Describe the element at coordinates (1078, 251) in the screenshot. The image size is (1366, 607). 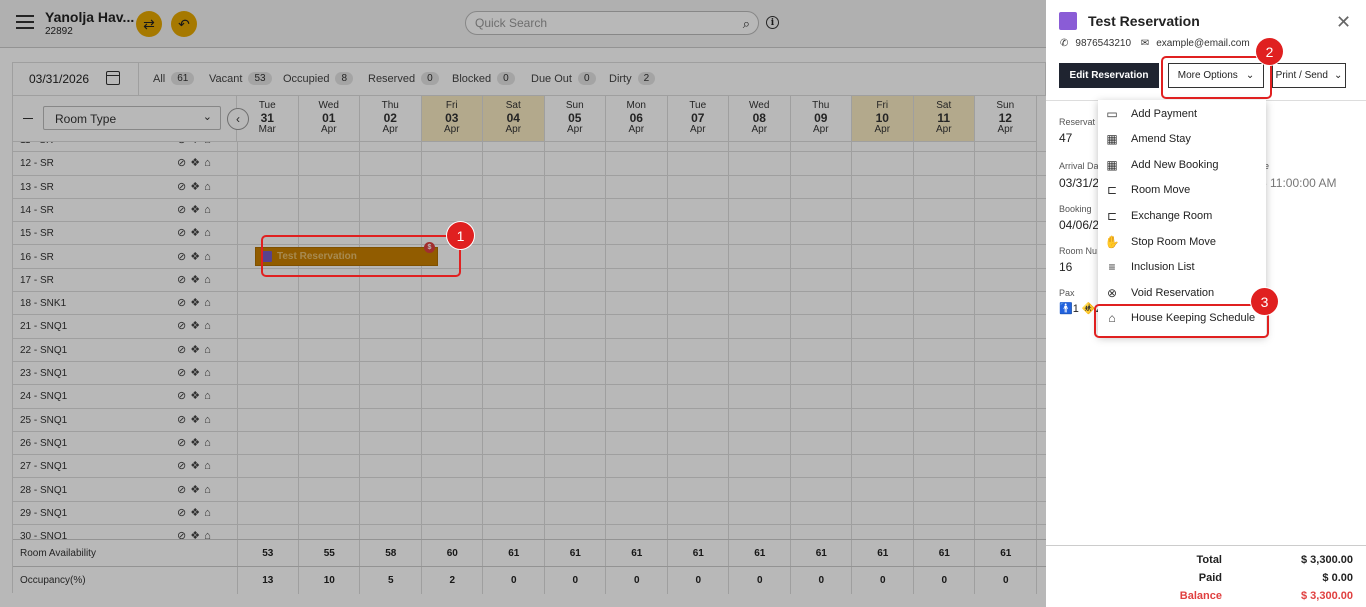
I see `room-label: Room Nu` at that location.